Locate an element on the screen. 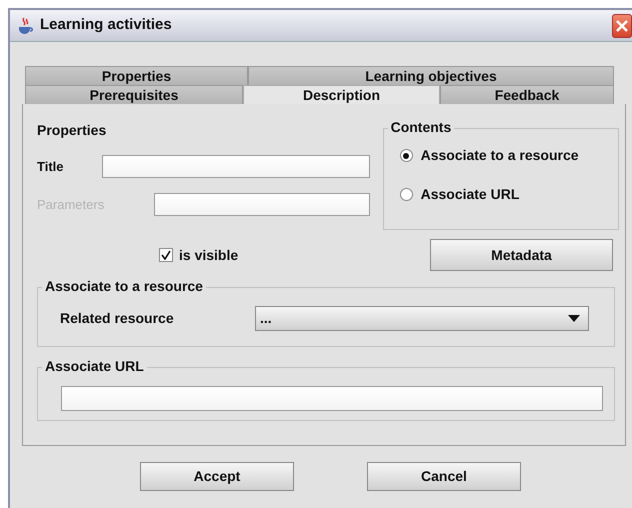  cup-icon is located at coordinates (26, 25).